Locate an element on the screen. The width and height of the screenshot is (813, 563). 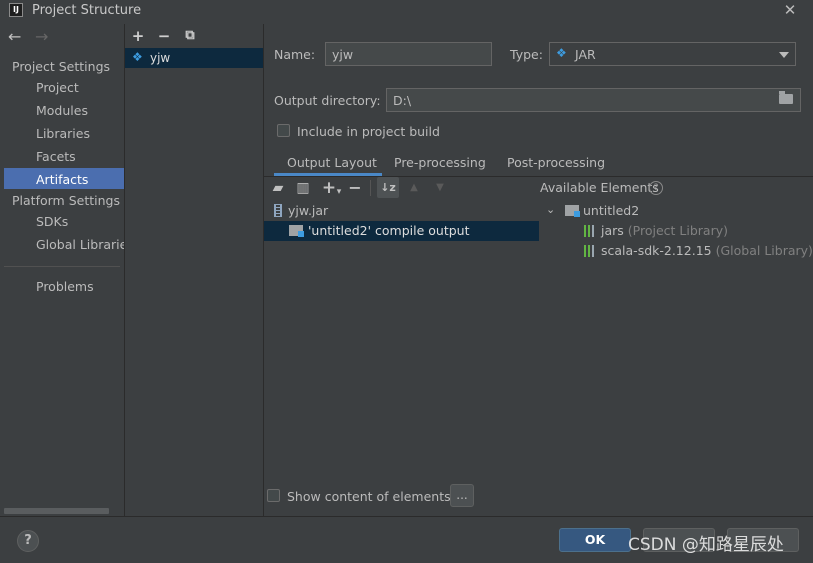
artifacts-list-panel is located at coordinates (194, 270).